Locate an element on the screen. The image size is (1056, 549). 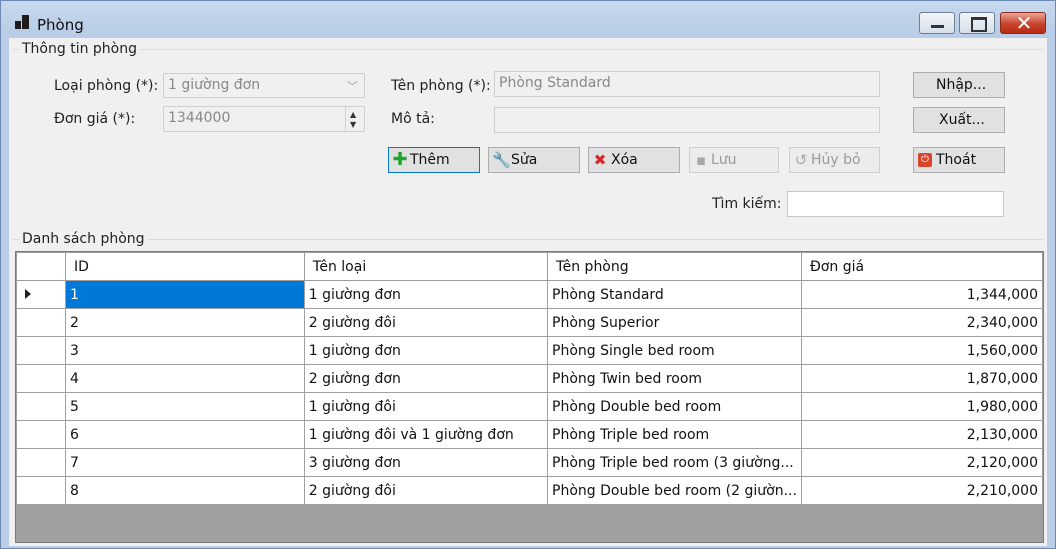
save-button: ▪ Lưu is located at coordinates (734, 160).